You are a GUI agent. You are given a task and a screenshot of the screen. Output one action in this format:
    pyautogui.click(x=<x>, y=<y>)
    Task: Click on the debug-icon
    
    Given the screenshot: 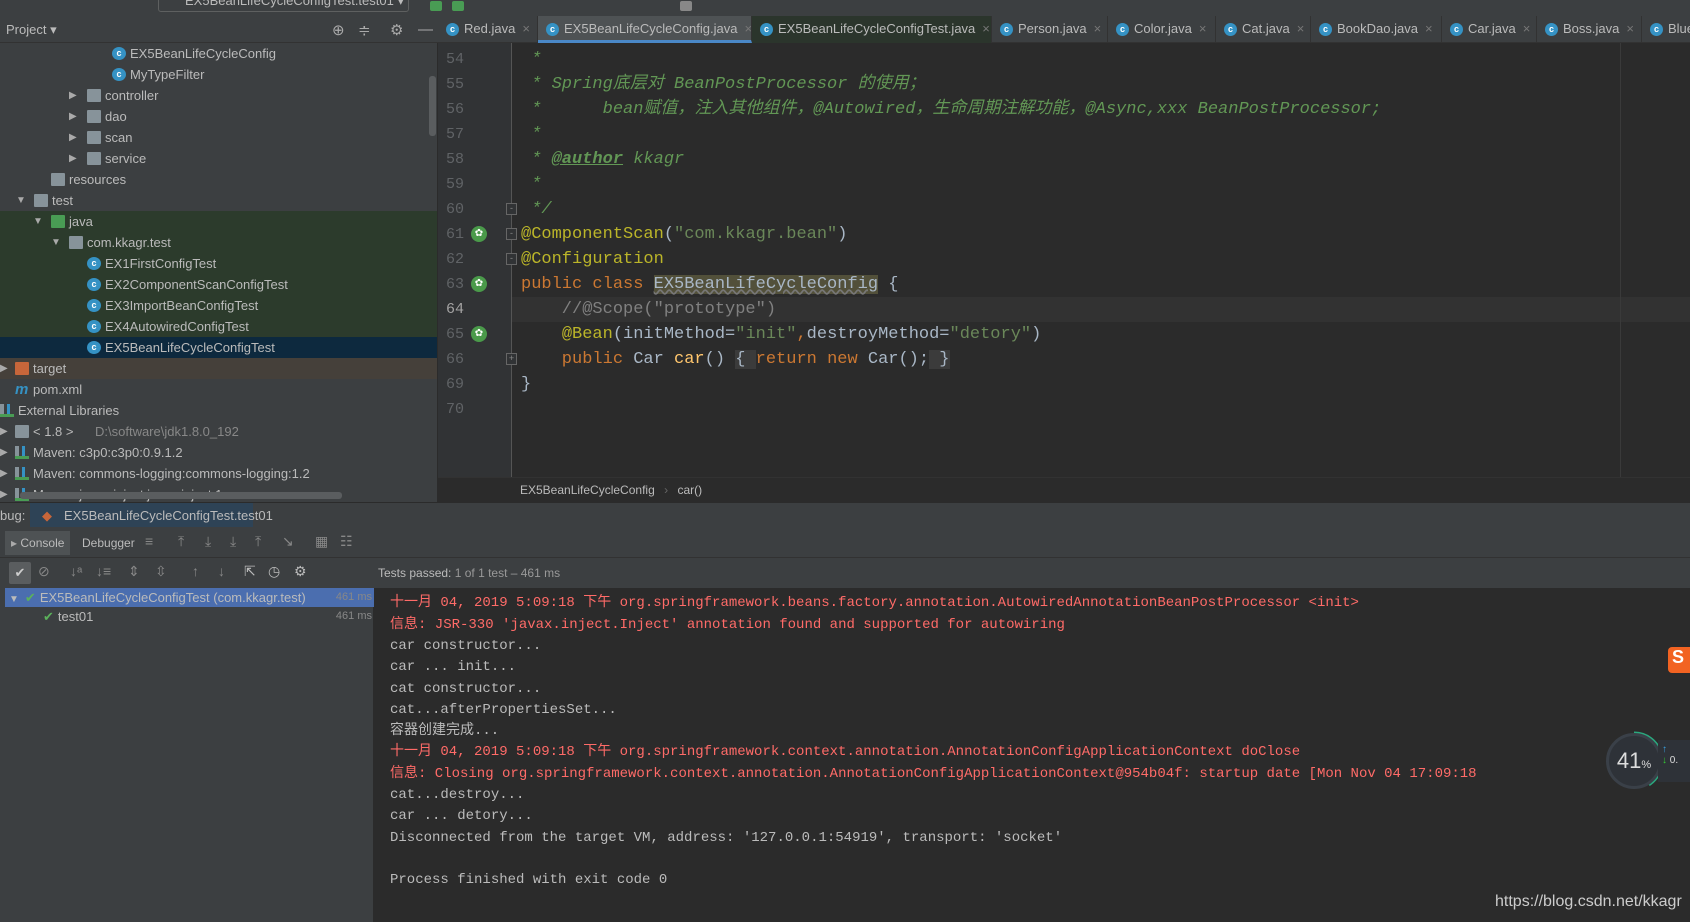 What is the action you would take?
    pyautogui.click(x=458, y=6)
    